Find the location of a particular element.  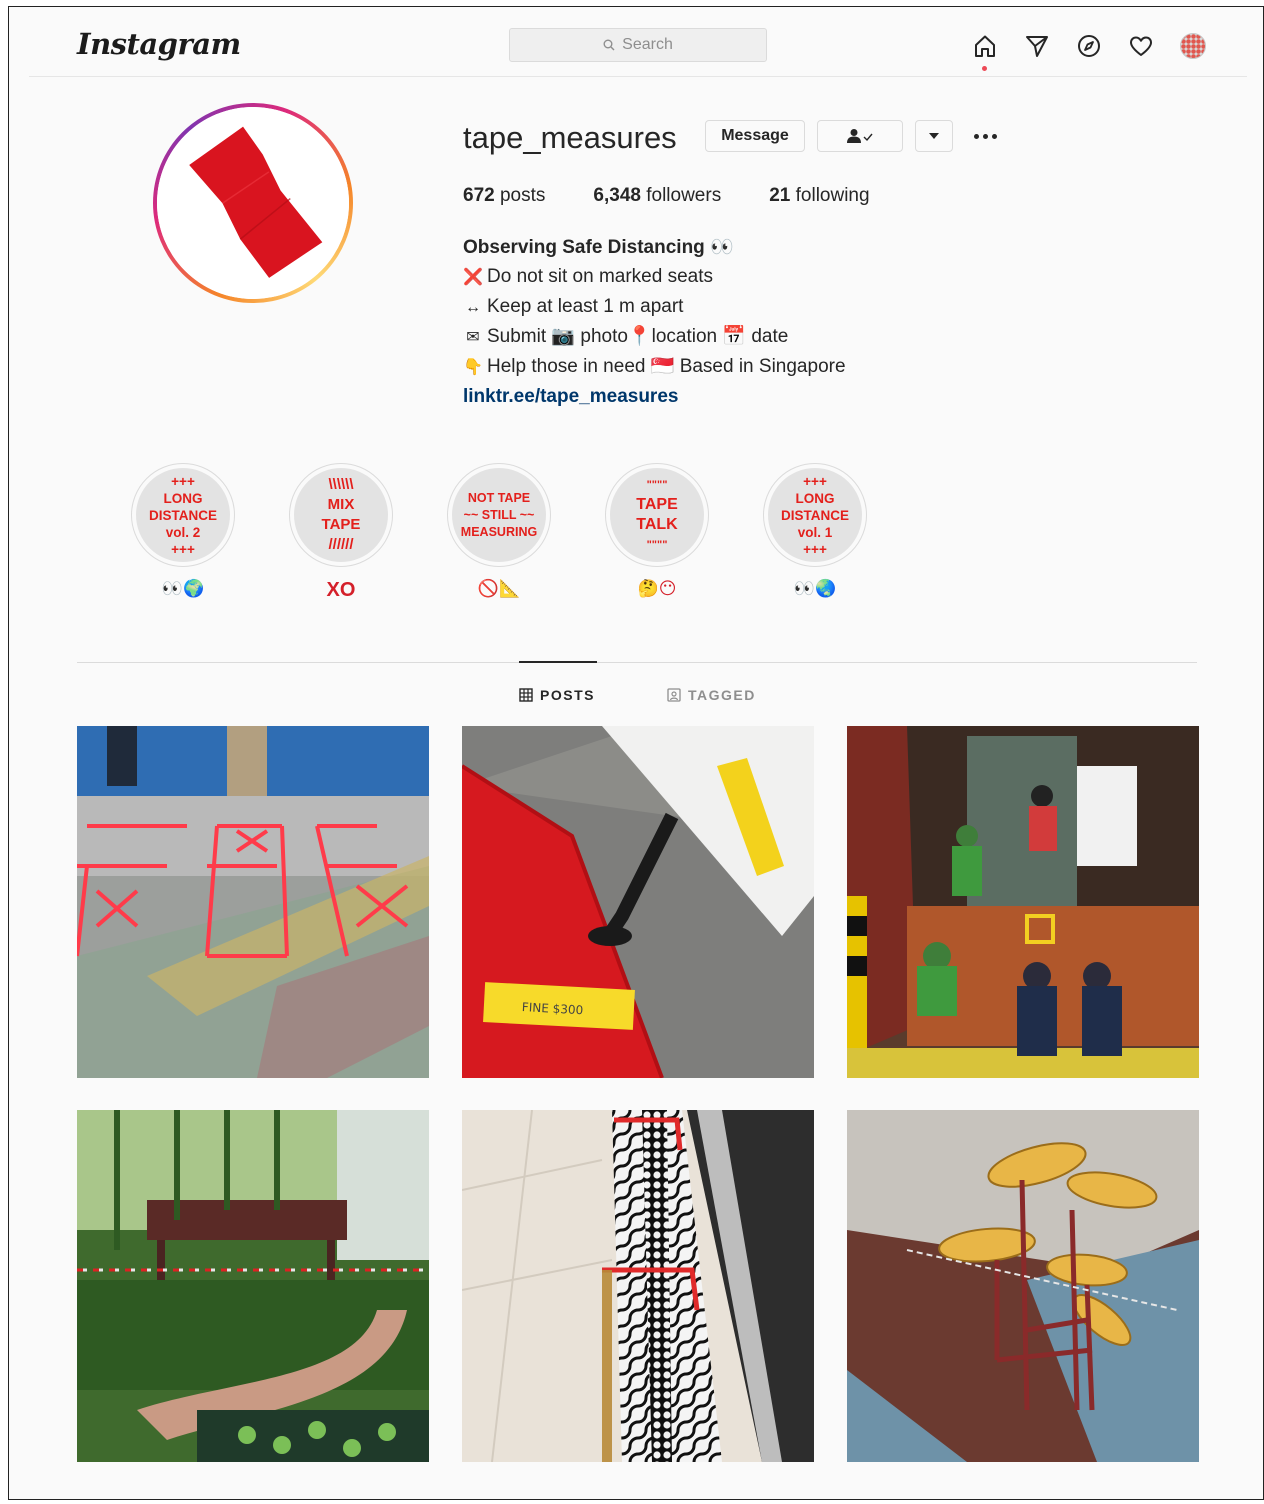

highlight-cover: """" TAPE TALK """" is located at coordinates (657, 515).